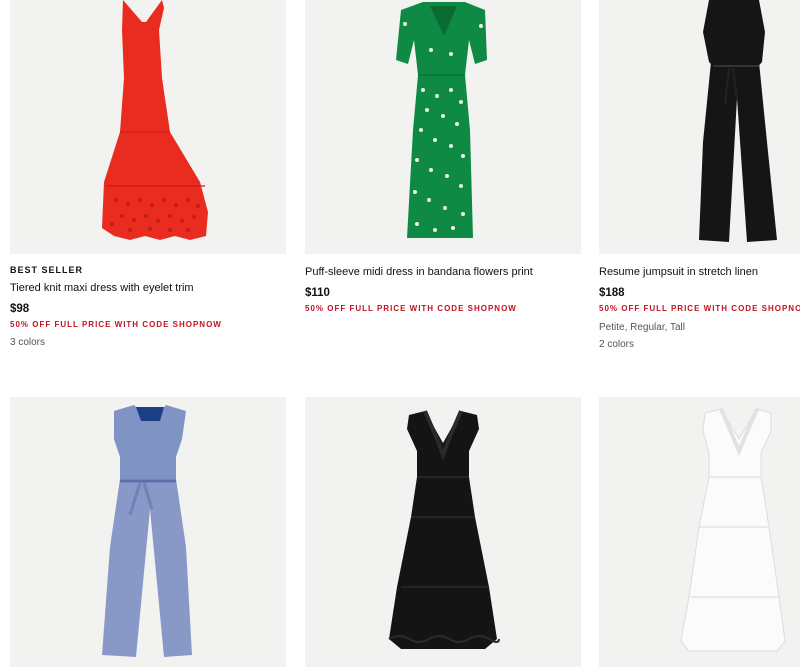  Describe the element at coordinates (148, 288) in the screenshot. I see `product-title-link: Tiered knit maxi dress with eyelet trim` at that location.